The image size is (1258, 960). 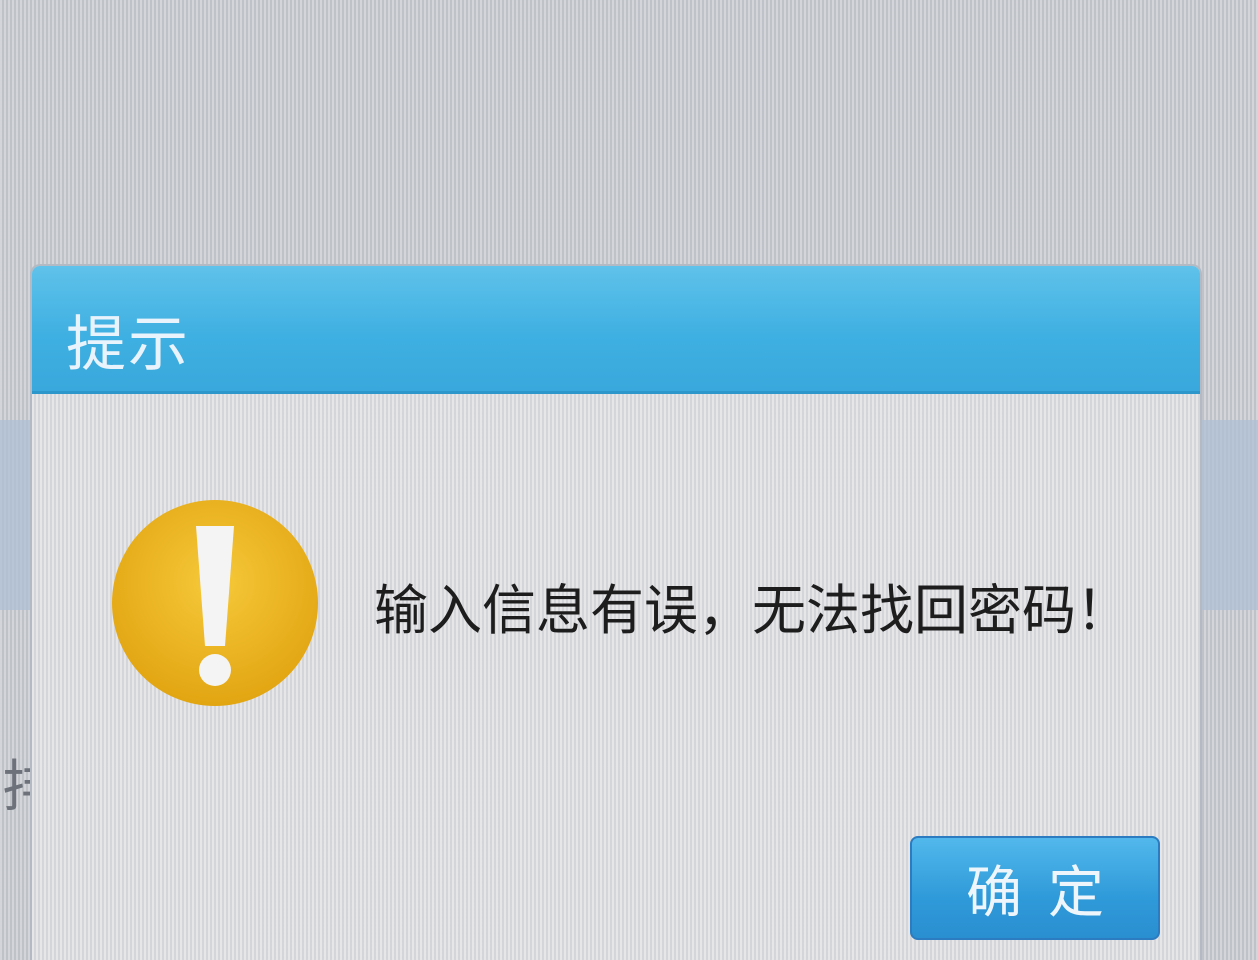 What do you see at coordinates (128, 345) in the screenshot?
I see `dialog-title: 提示` at bounding box center [128, 345].